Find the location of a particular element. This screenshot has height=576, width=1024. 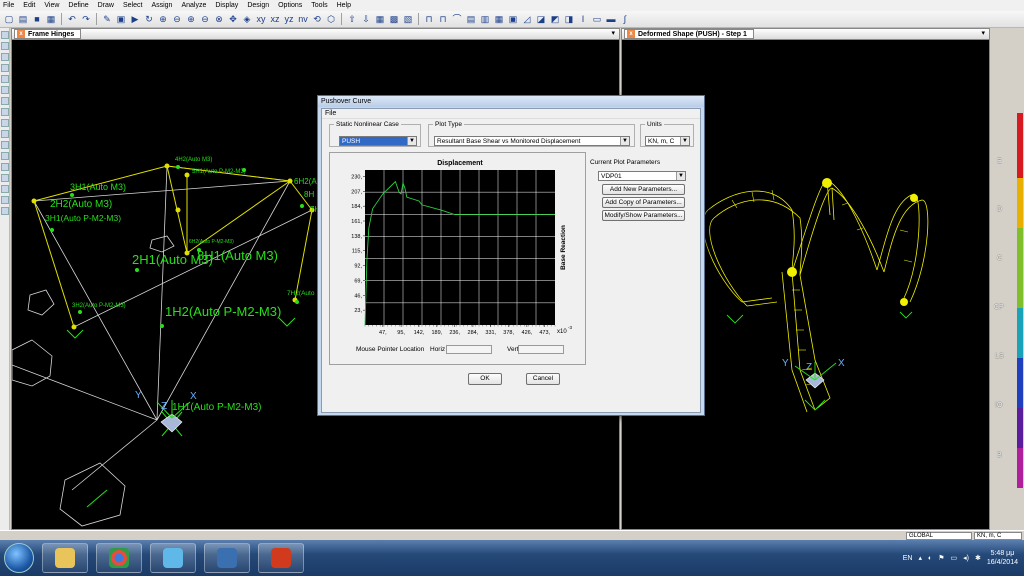

intersect-icon is located at coordinates (5, 156).